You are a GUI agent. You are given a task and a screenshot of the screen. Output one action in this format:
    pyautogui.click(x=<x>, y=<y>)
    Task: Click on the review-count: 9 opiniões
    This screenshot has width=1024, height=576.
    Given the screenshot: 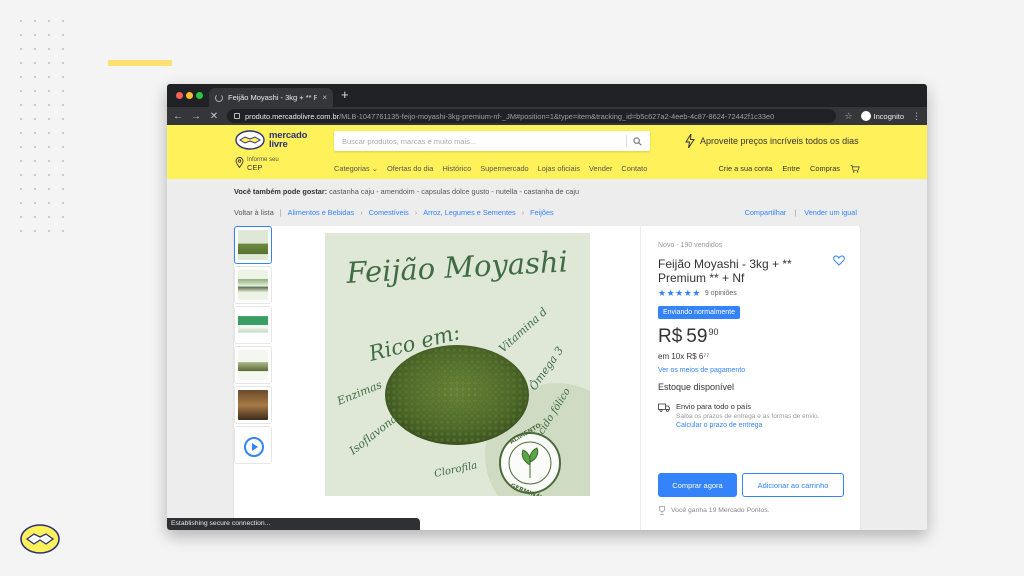 What is the action you would take?
    pyautogui.click(x=720, y=293)
    